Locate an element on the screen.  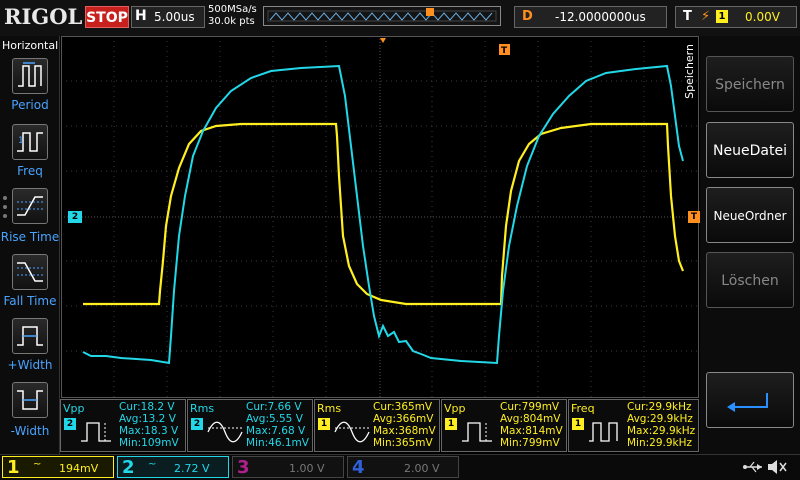
trigger-grid-label: T is located at coordinates (504, 51).